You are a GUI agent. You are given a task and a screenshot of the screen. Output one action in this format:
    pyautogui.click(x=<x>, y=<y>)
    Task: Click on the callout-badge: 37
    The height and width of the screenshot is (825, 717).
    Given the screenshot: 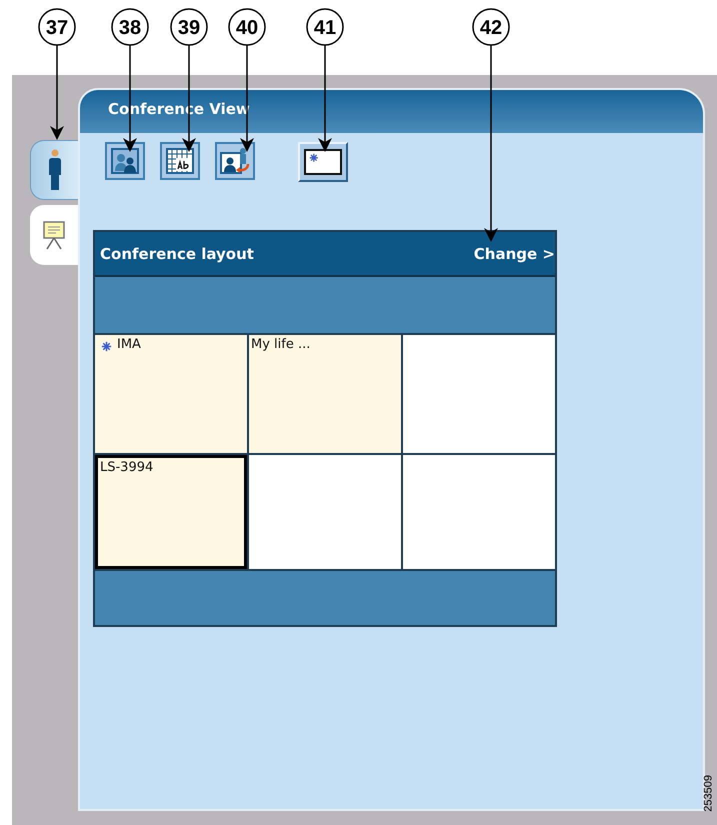 What is the action you would take?
    pyautogui.click(x=57, y=27)
    